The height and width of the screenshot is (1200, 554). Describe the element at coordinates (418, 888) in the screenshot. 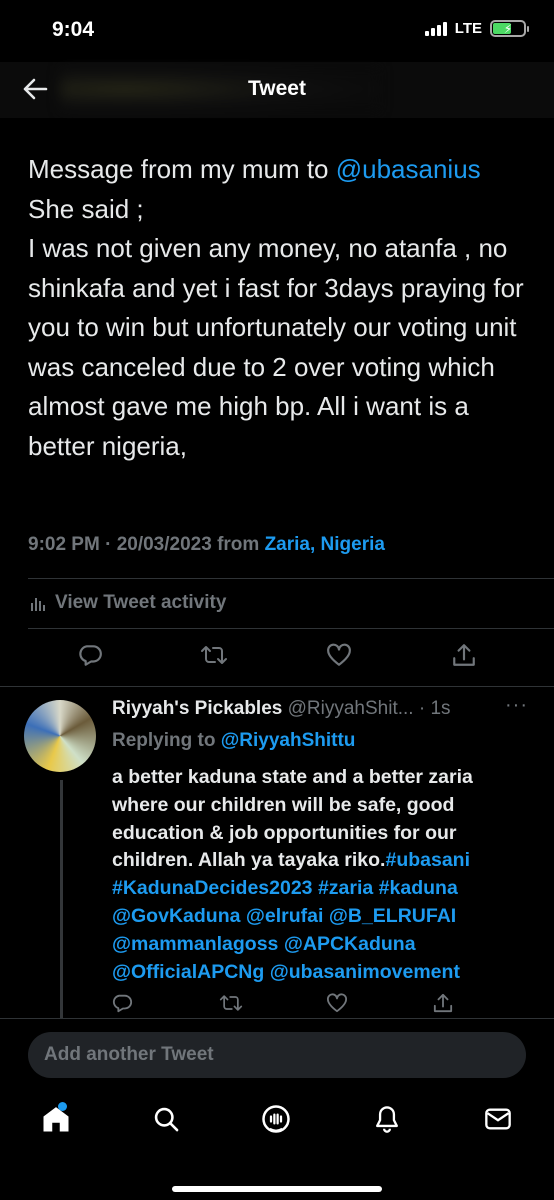

I see `hashtag-link: #kaduna` at that location.